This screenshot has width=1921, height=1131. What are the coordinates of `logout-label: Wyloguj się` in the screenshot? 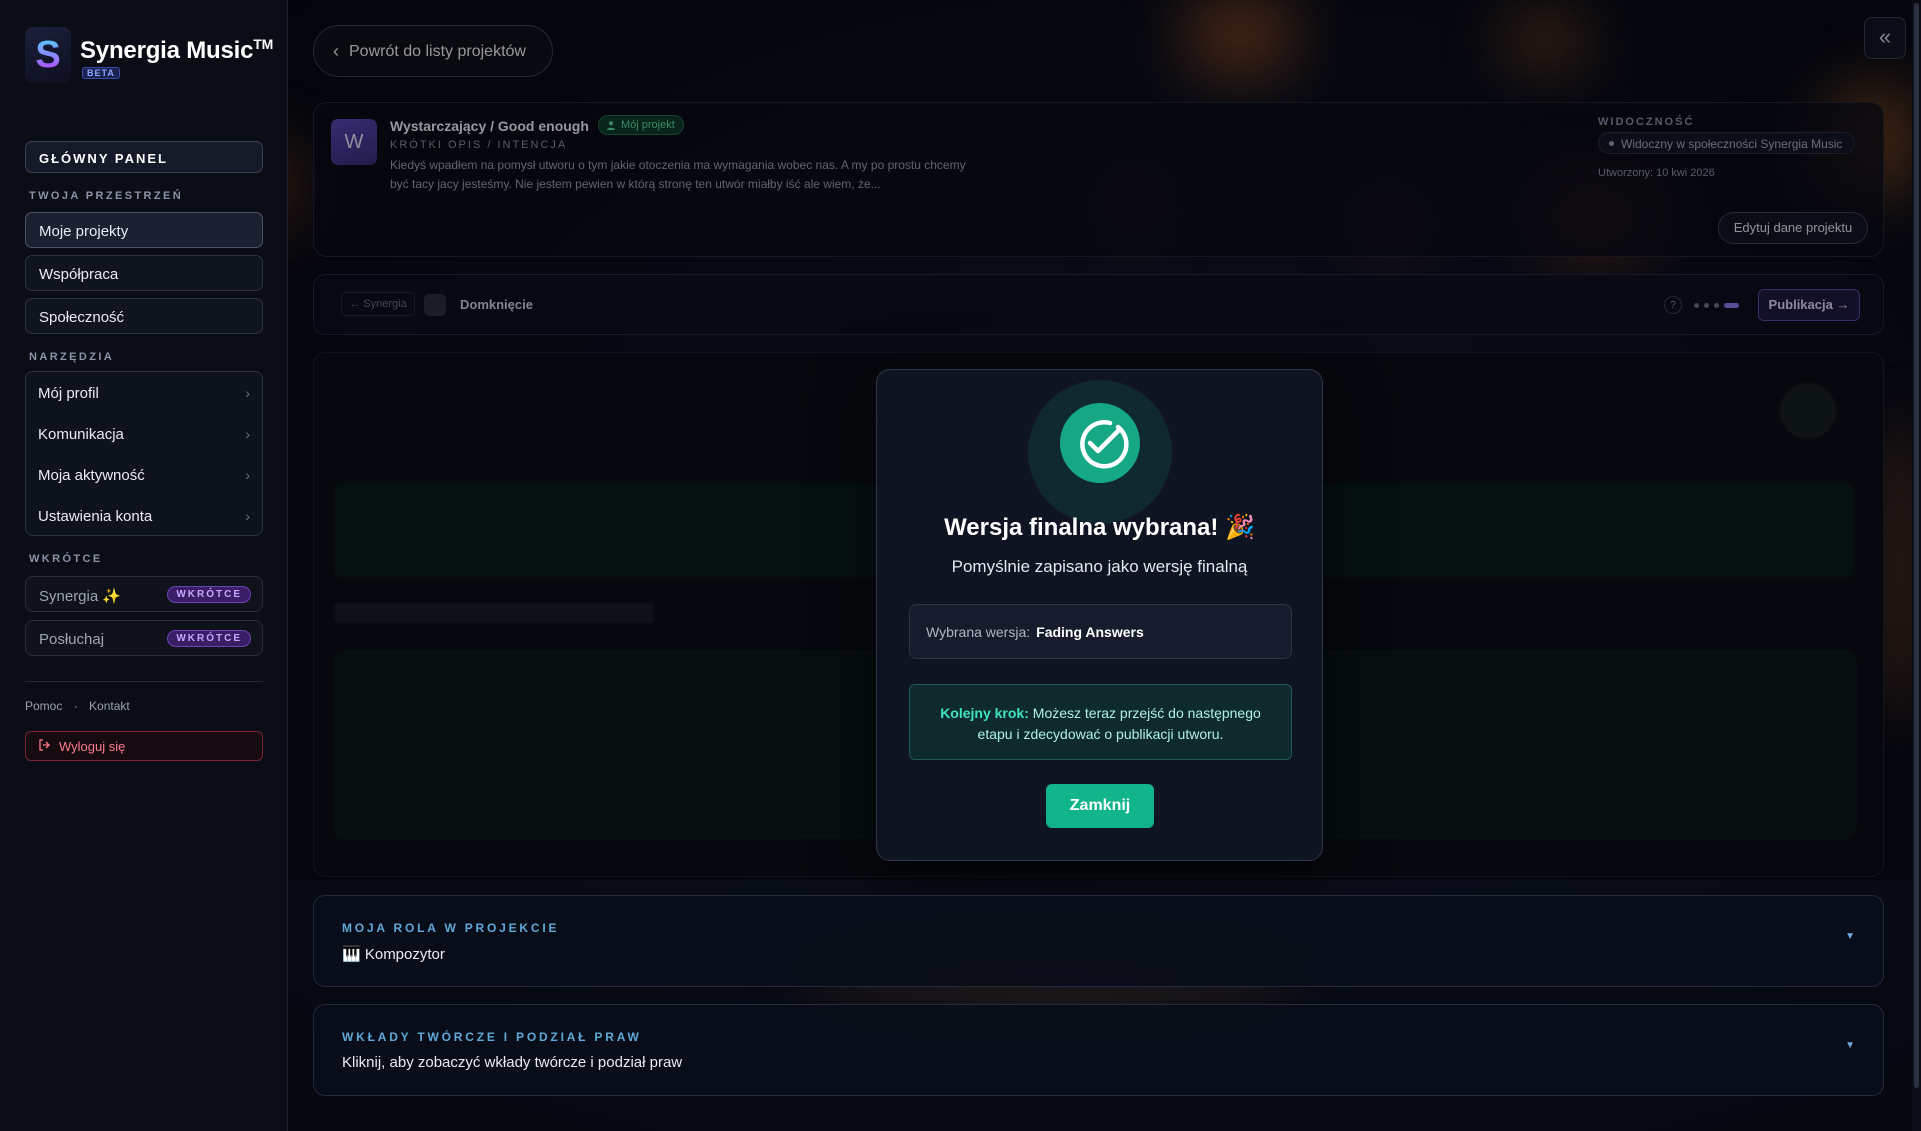 It's located at (92, 746).